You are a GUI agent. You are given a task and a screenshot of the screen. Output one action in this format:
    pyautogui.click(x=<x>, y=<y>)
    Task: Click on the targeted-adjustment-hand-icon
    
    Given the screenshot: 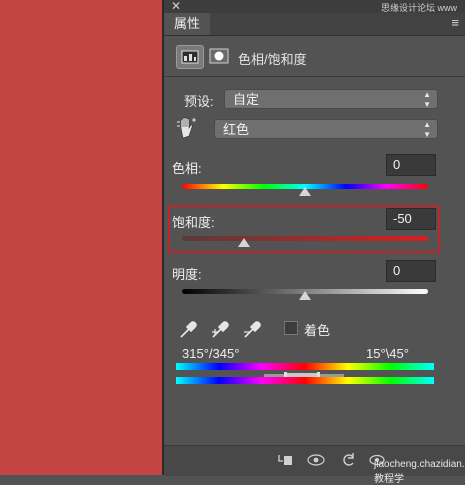 What is the action you would take?
    pyautogui.click(x=187, y=128)
    